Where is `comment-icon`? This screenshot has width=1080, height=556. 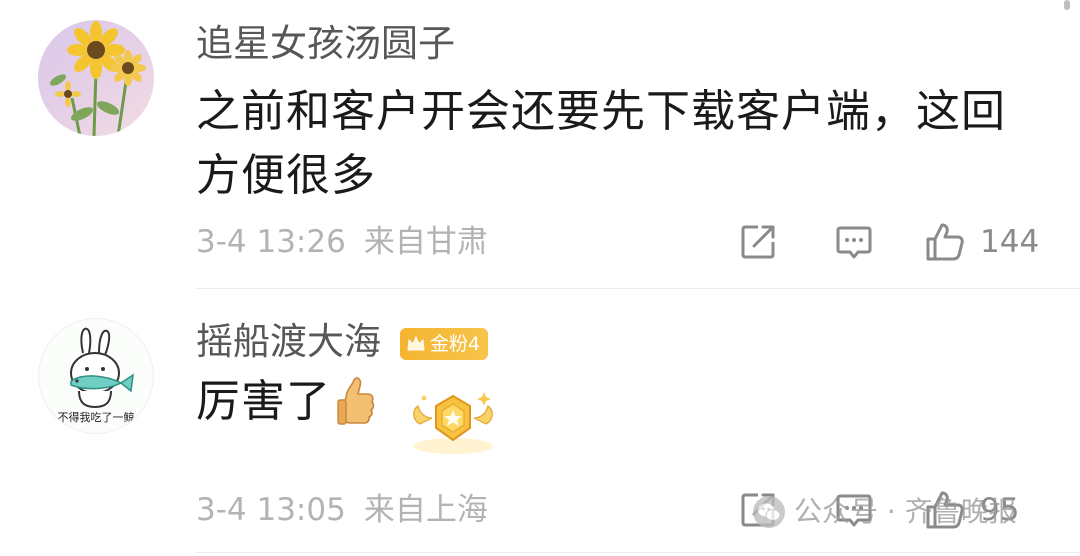
comment-icon is located at coordinates (854, 242).